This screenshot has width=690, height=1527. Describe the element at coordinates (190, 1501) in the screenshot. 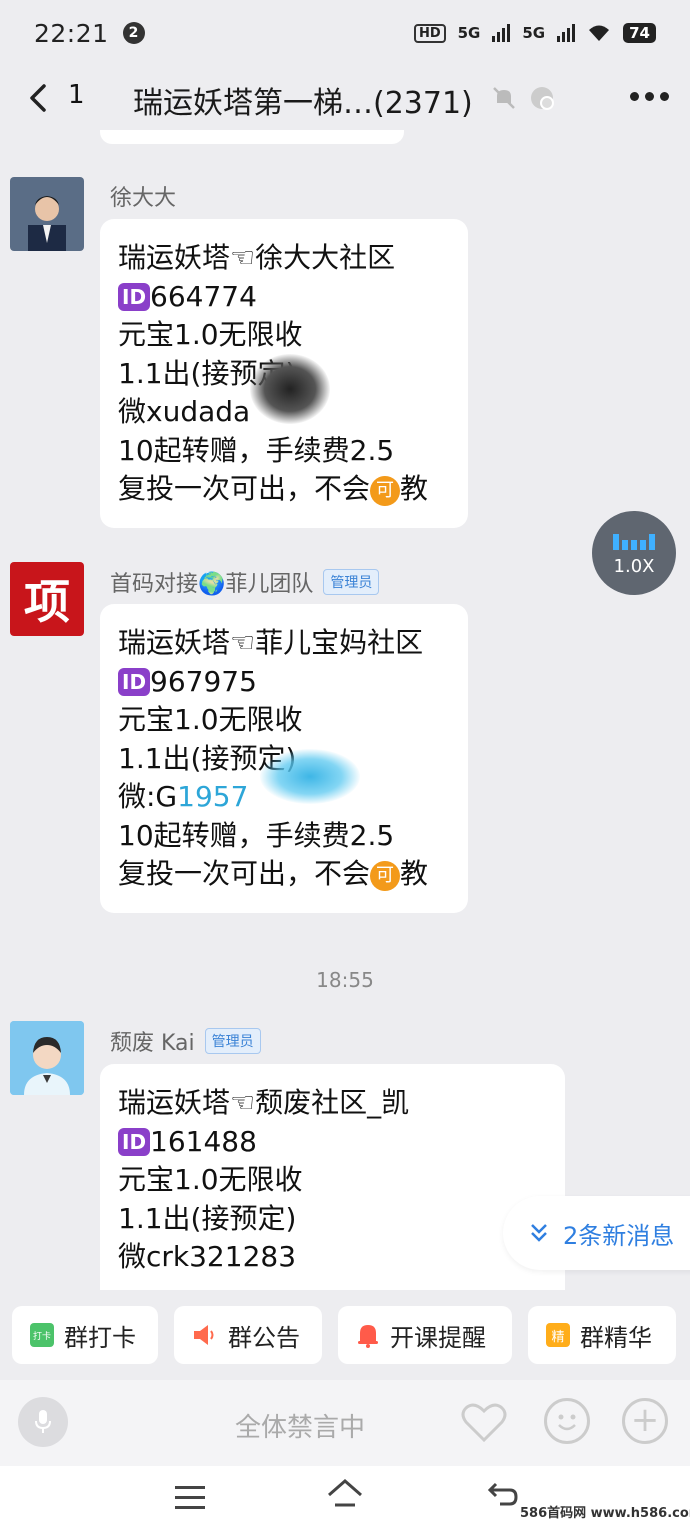

I see `menu-icon` at that location.